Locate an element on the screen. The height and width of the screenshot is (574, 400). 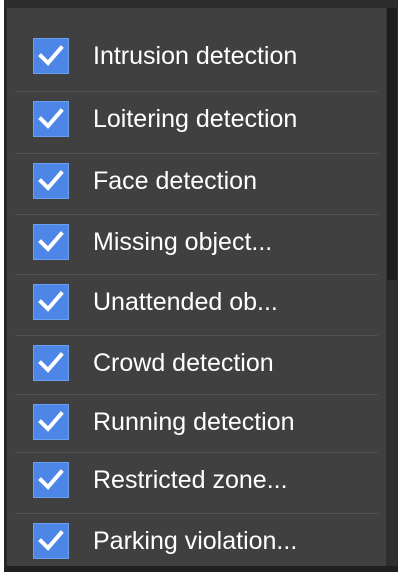
vertical-scrollbar is located at coordinates (392, 287).